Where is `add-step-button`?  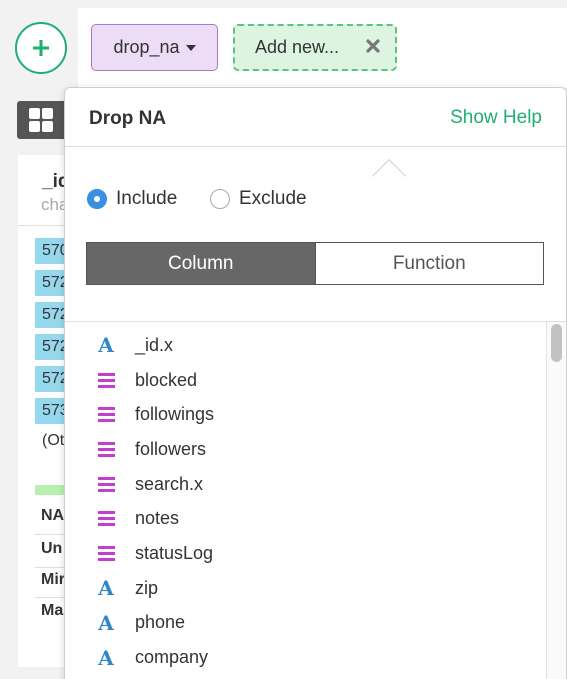
add-step-button is located at coordinates (41, 48).